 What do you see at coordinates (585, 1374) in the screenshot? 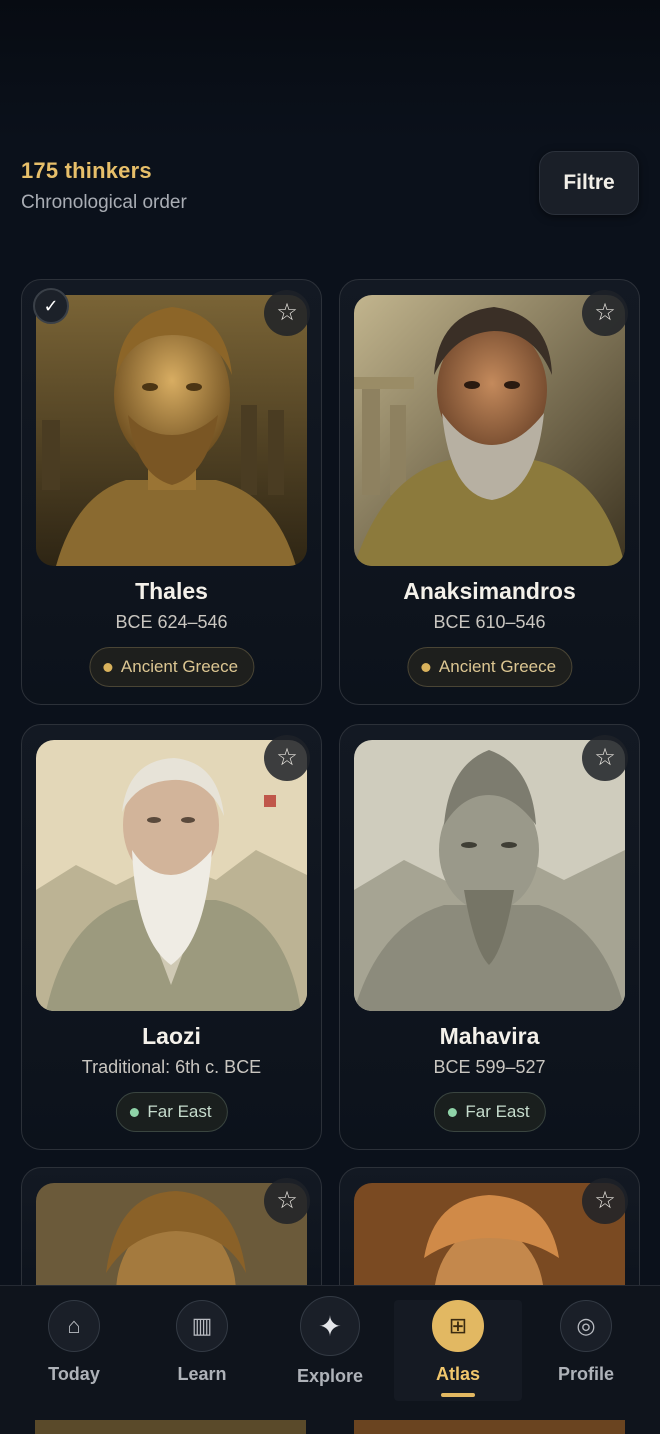
I see `nav-label: Profile` at bounding box center [585, 1374].